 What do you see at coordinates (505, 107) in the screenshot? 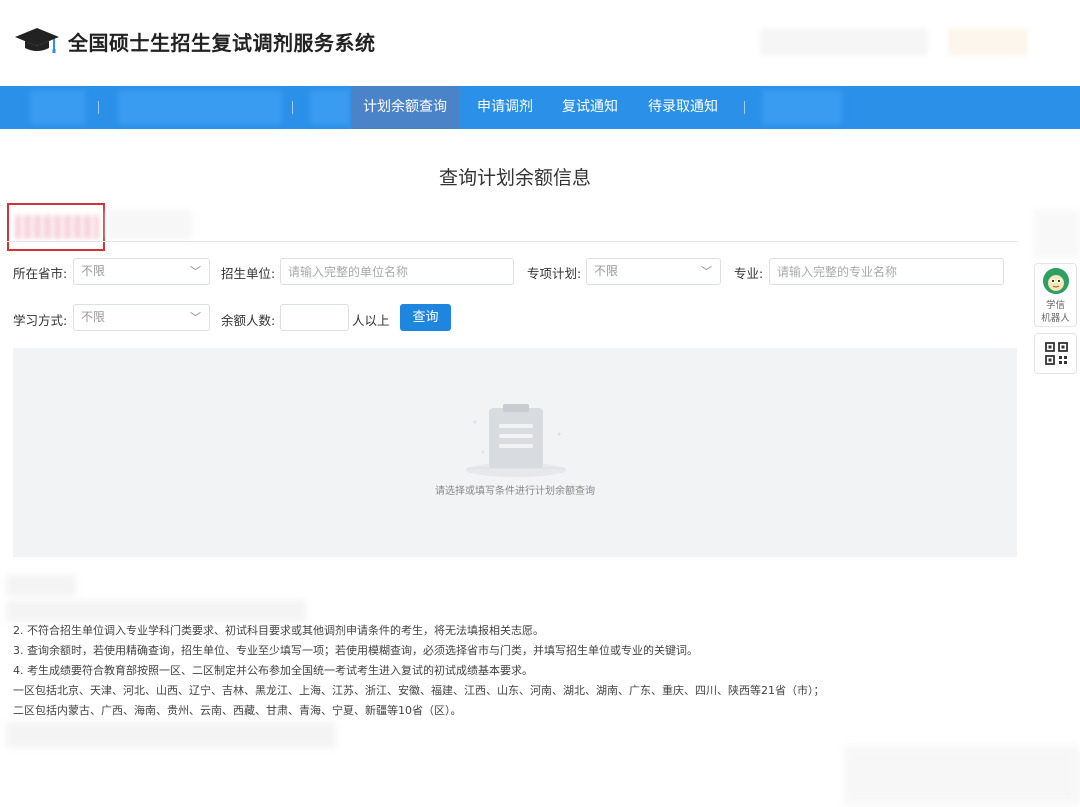
I see `nav-item-apply-adjustment: 申请调剂` at bounding box center [505, 107].